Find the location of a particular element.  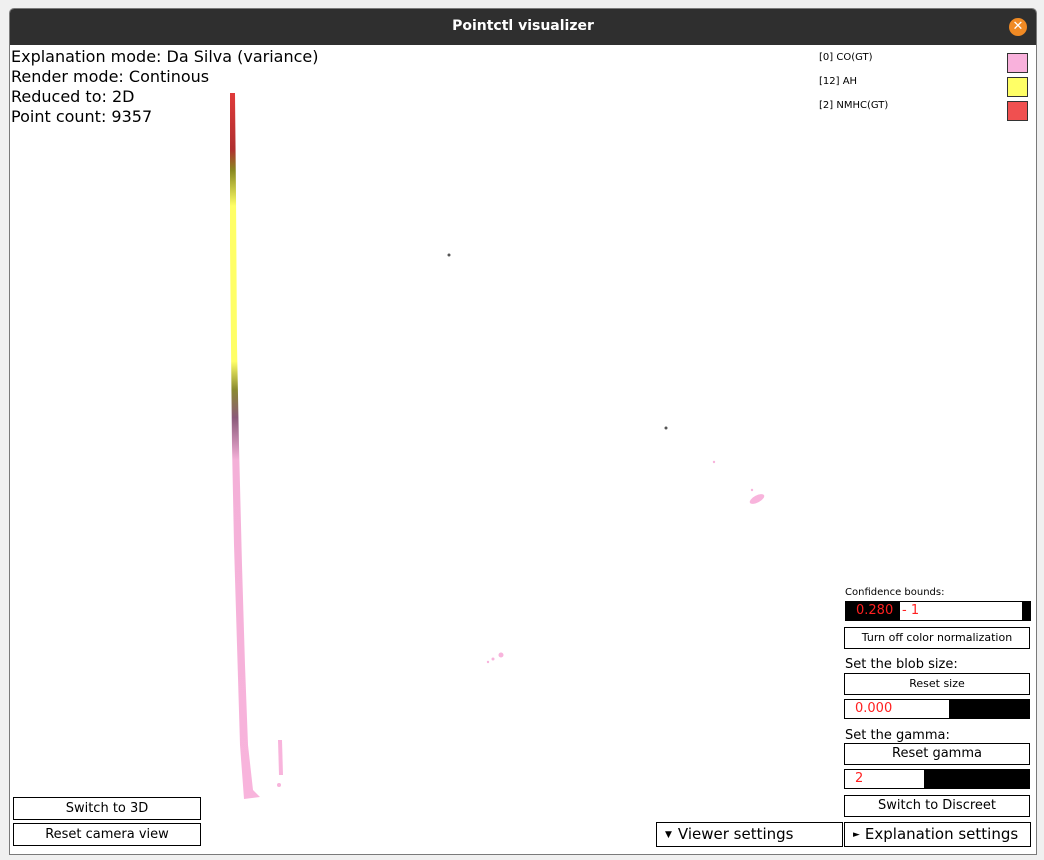

viewer-settings-tab: ▼ Viewer settings is located at coordinates (749, 834).